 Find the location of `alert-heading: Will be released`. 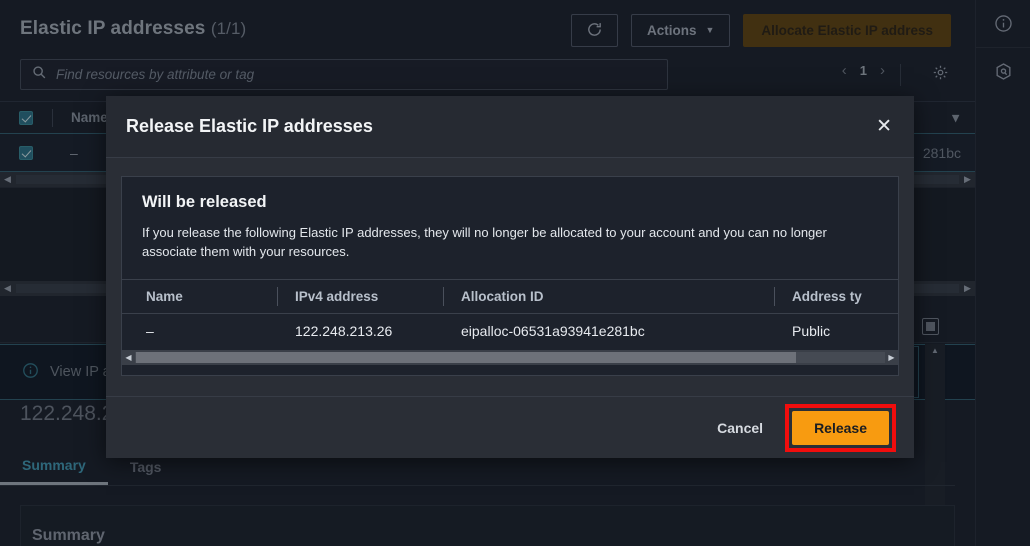

alert-heading: Will be released is located at coordinates (204, 202).